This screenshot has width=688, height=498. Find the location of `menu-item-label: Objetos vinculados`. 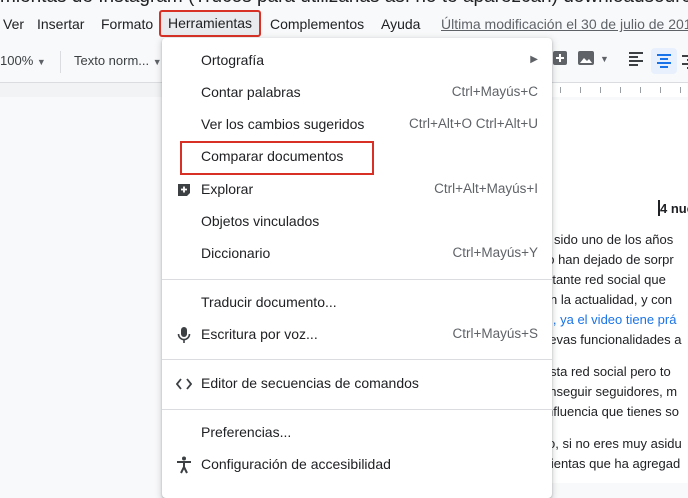

menu-item-label: Objetos vinculados is located at coordinates (260, 221).